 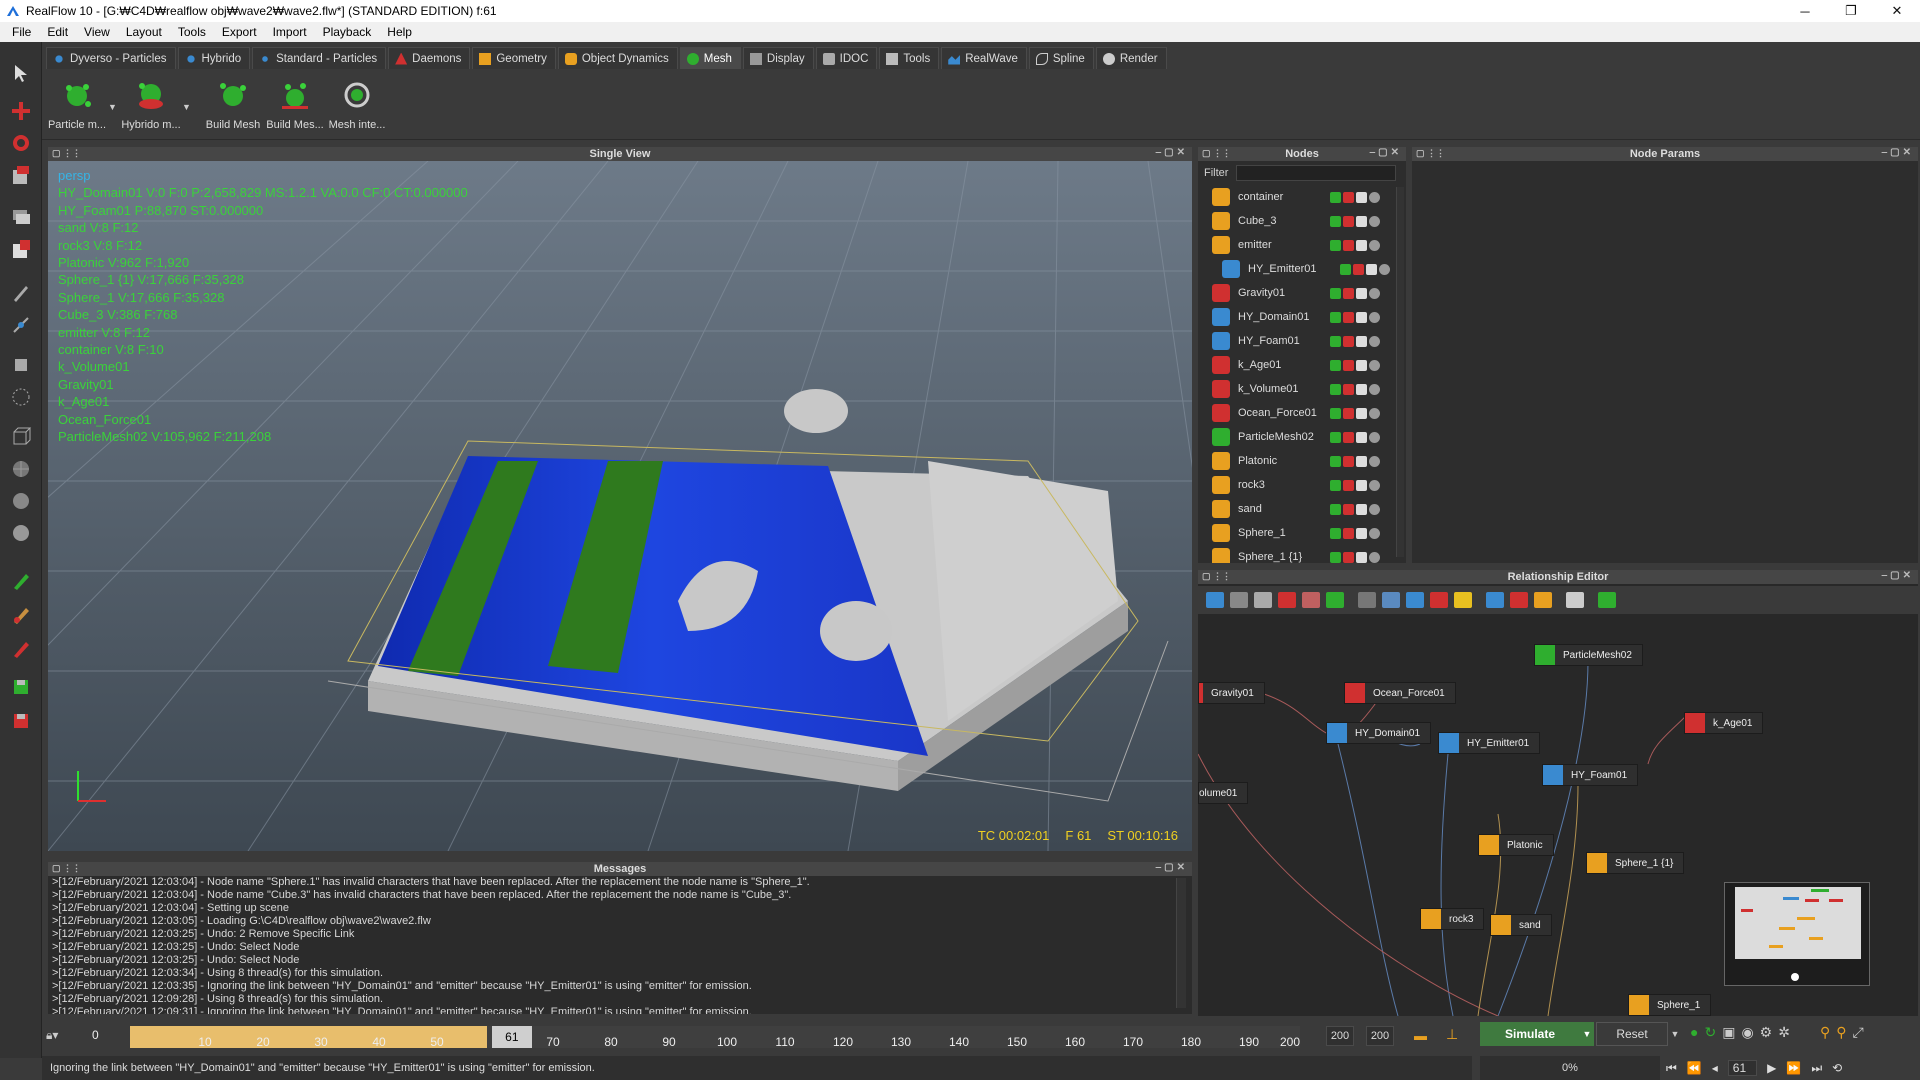 What do you see at coordinates (1495, 600) in the screenshot?
I see `group-icon` at bounding box center [1495, 600].